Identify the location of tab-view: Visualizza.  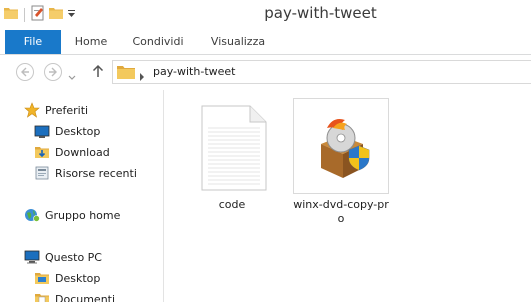
(238, 42).